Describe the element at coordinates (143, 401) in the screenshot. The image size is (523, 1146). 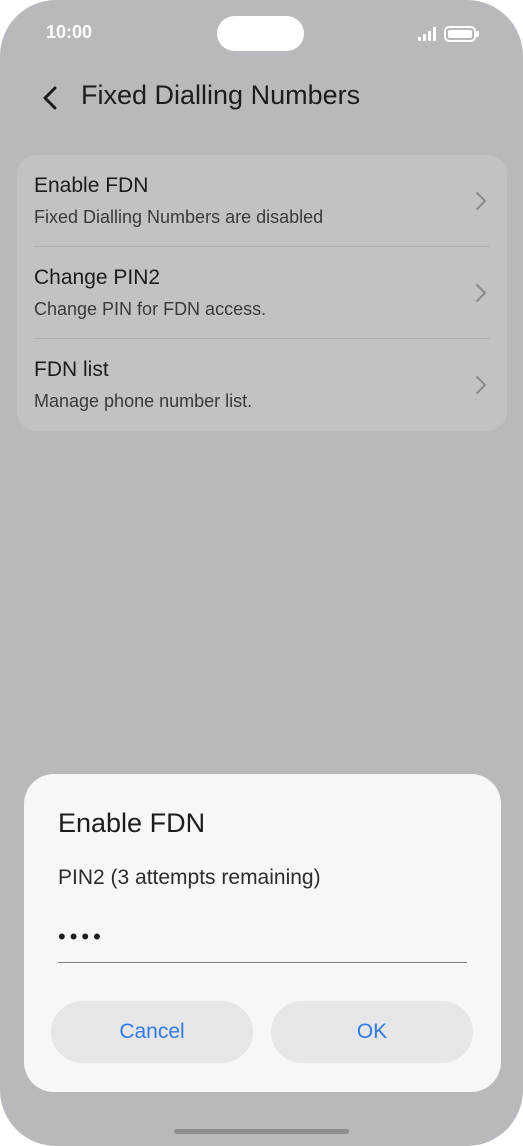
I see `setting-subtitle: Manage phone number list.` at that location.